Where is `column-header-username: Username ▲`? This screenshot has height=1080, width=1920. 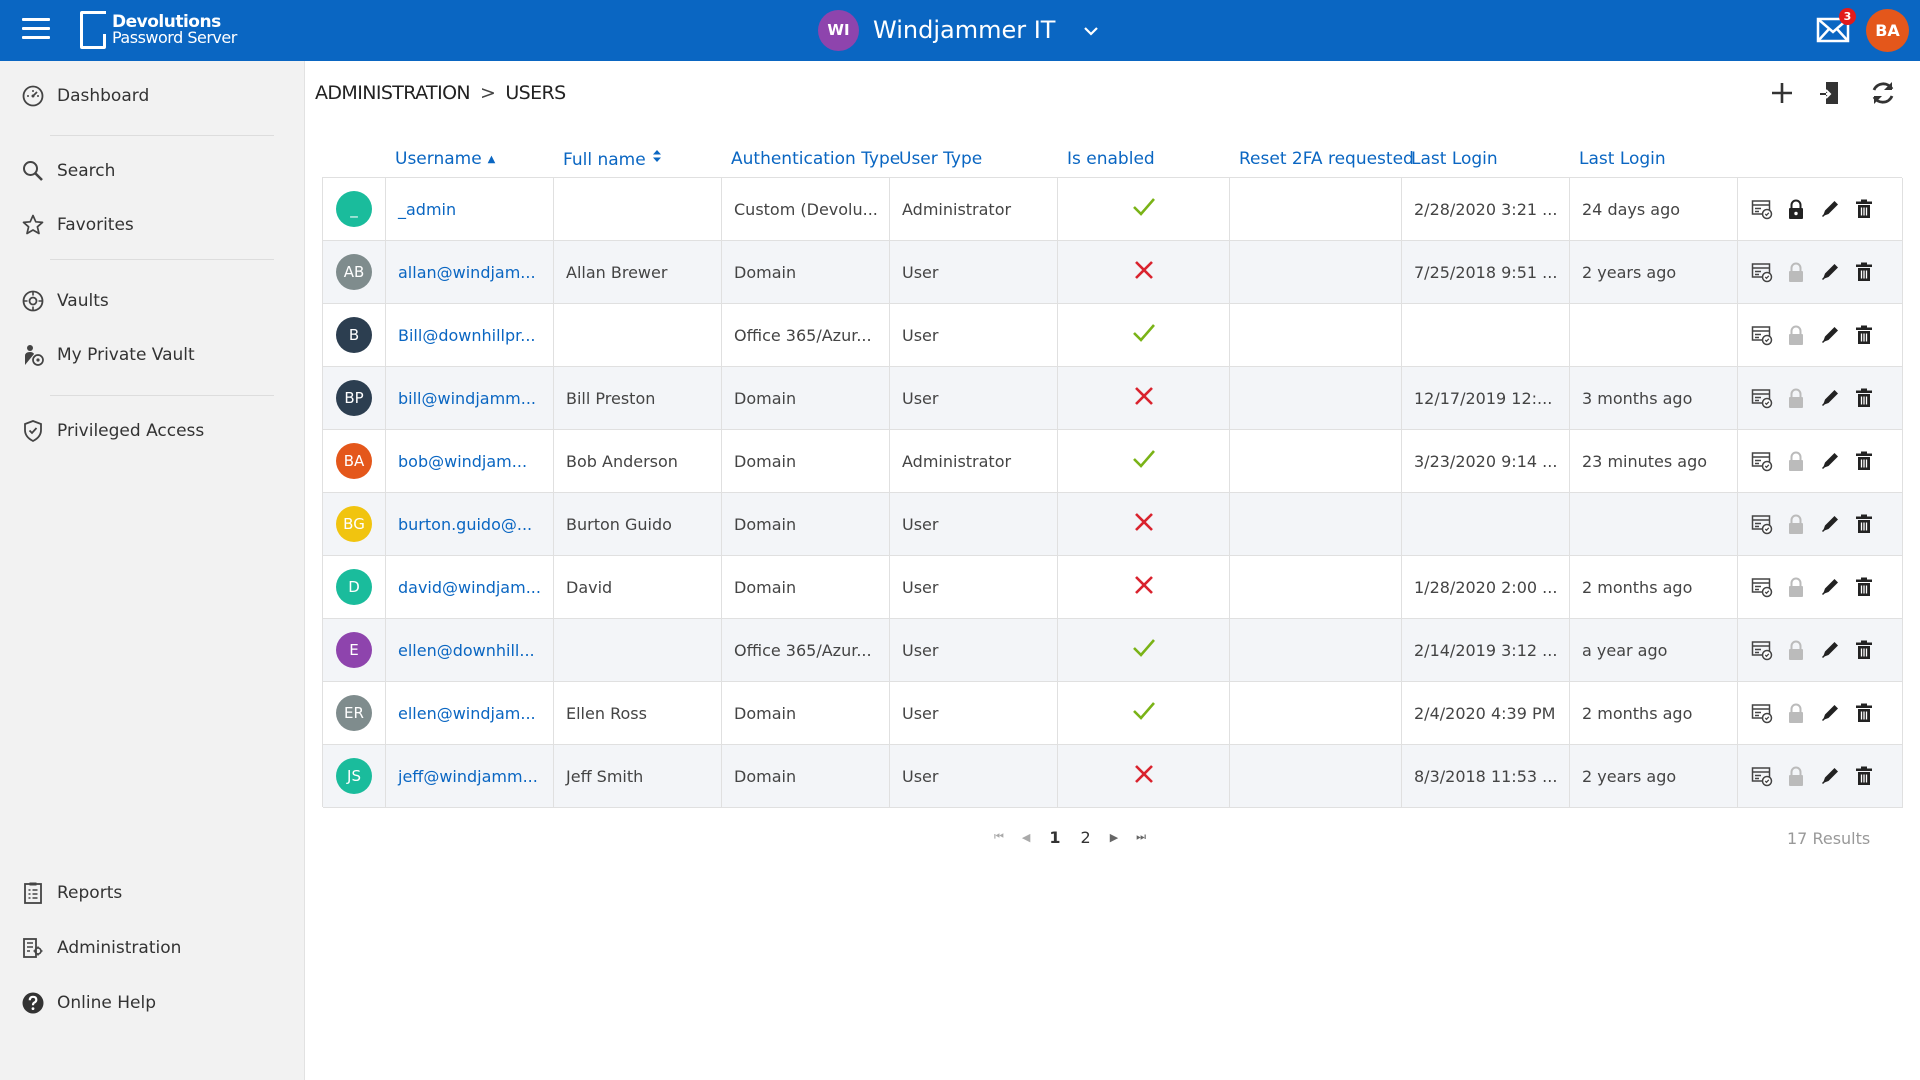
column-header-username: Username ▲ is located at coordinates (445, 159).